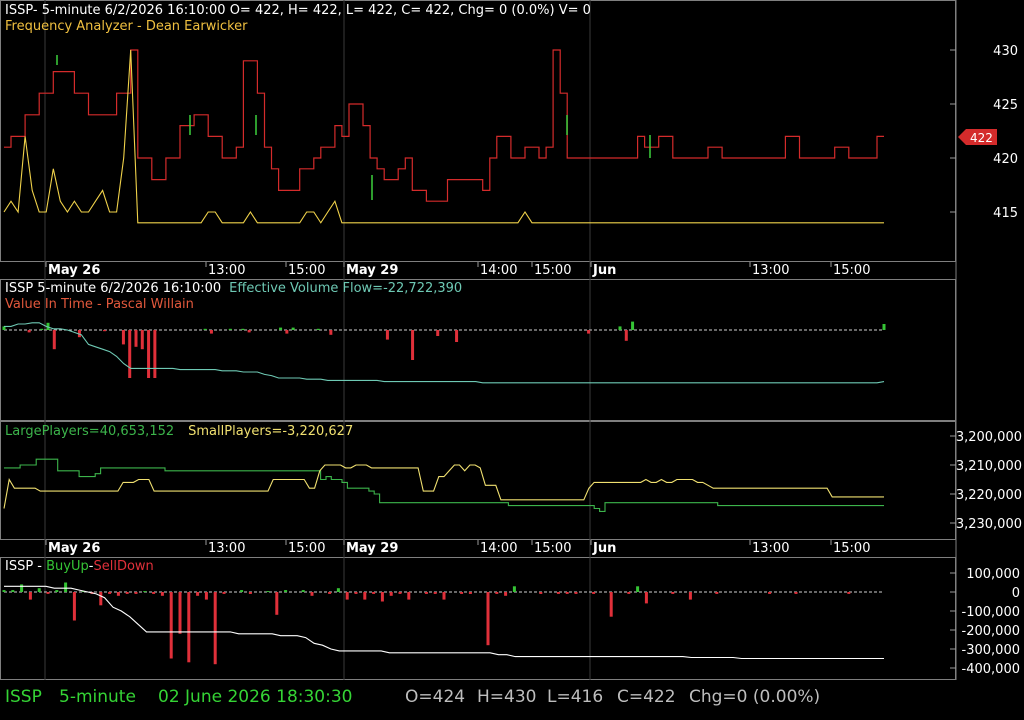 This screenshot has height=720, width=1024. Describe the element at coordinates (67, 566) in the screenshot. I see `buyup-label: BuyUp` at that location.